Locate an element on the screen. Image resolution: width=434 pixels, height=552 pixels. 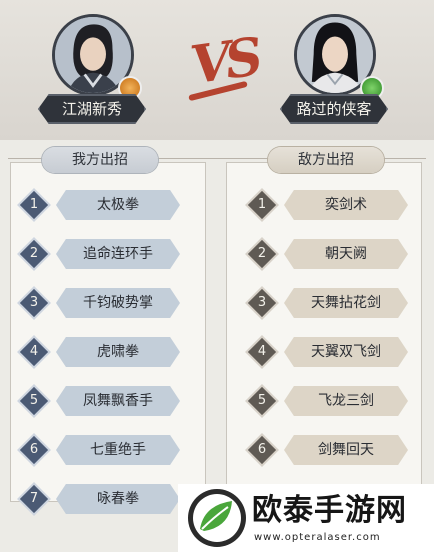
opponent-name: 路过的侠客 is located at coordinates (334, 109).